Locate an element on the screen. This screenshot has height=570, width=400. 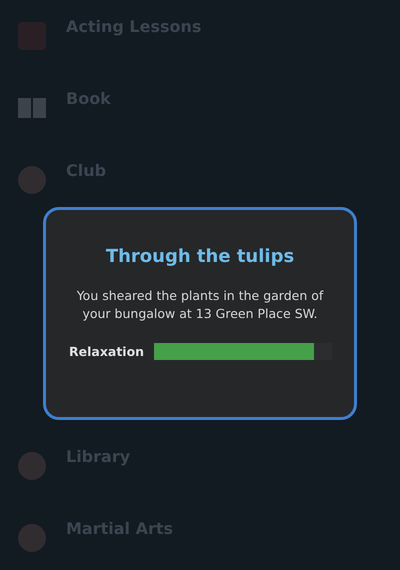
dialog-title: Through the tulips is located at coordinates (200, 256).